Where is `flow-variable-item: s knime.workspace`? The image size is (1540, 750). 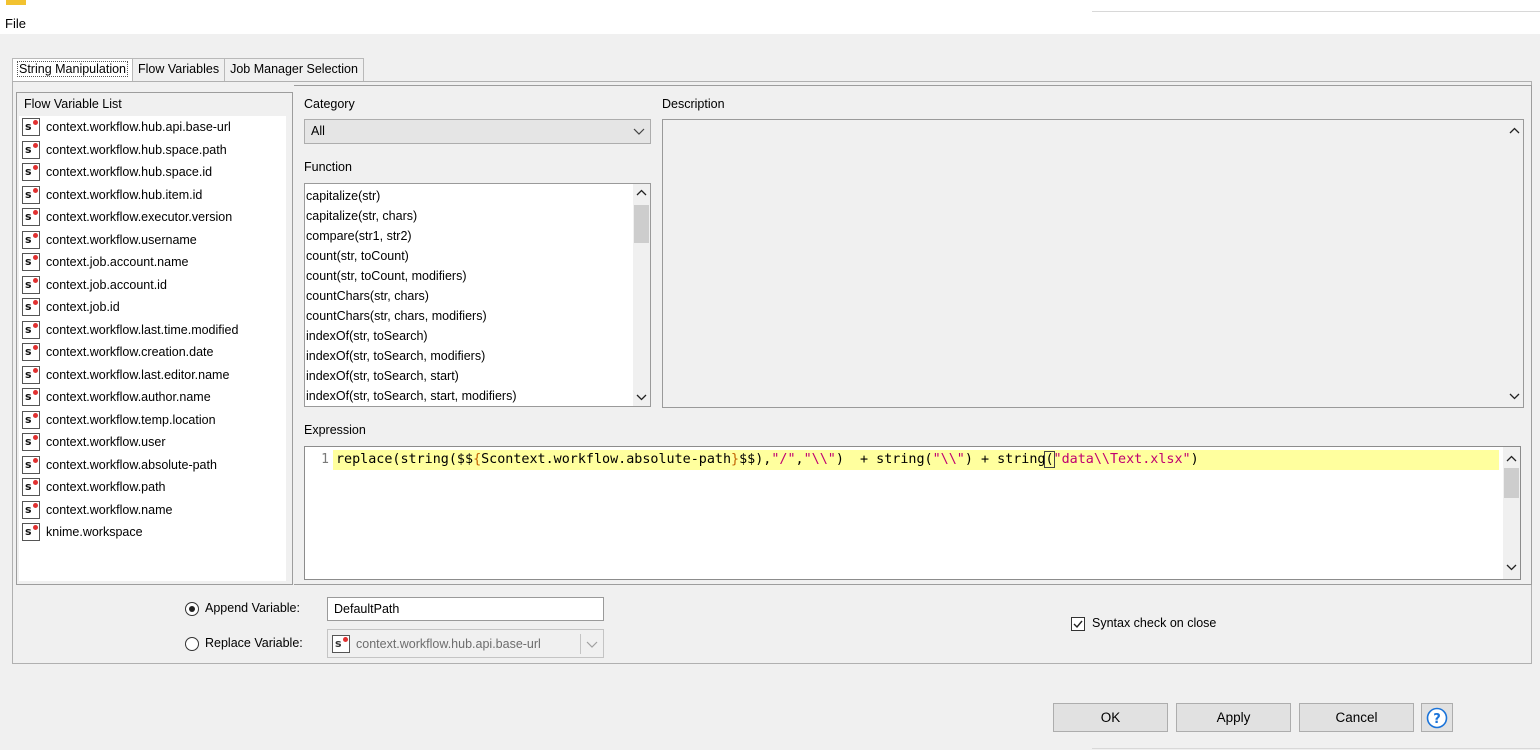 flow-variable-item: s knime.workspace is located at coordinates (152, 532).